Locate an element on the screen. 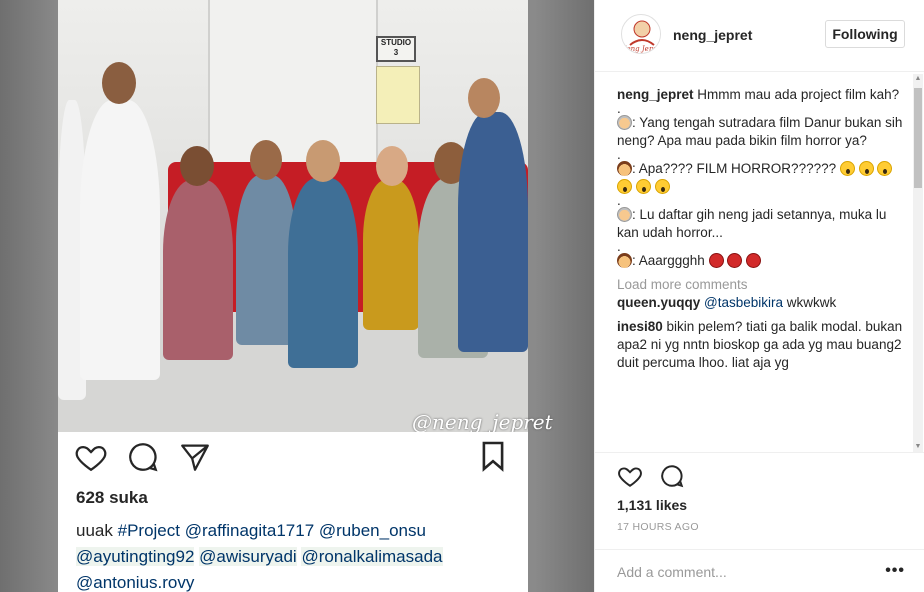 This screenshot has height=592, width=924. post-actions: 1,131 likes 17 HOURS AGO ••• is located at coordinates (759, 522).